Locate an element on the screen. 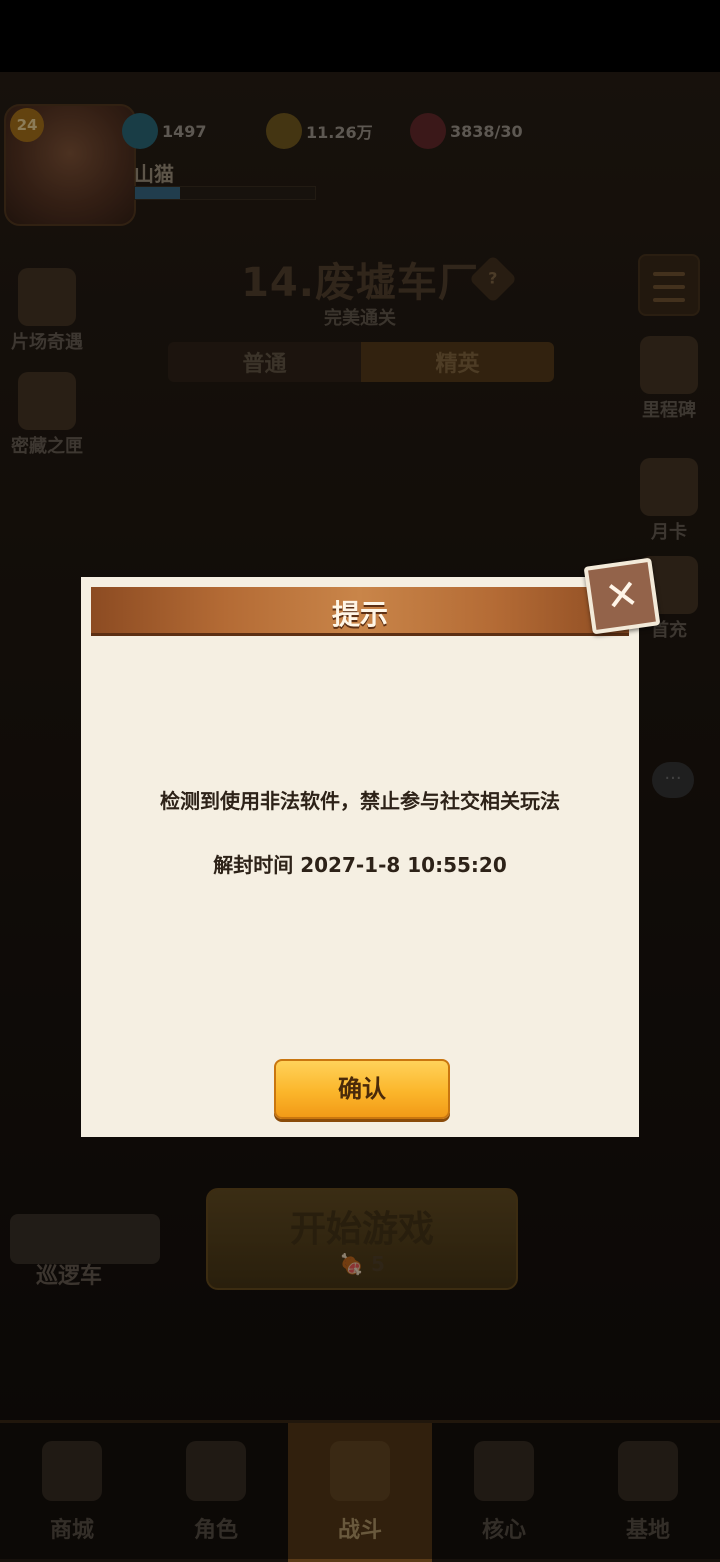  dialog-message: 检测到使用非法软件，禁止参与社交相关玩法 is located at coordinates (360, 801).